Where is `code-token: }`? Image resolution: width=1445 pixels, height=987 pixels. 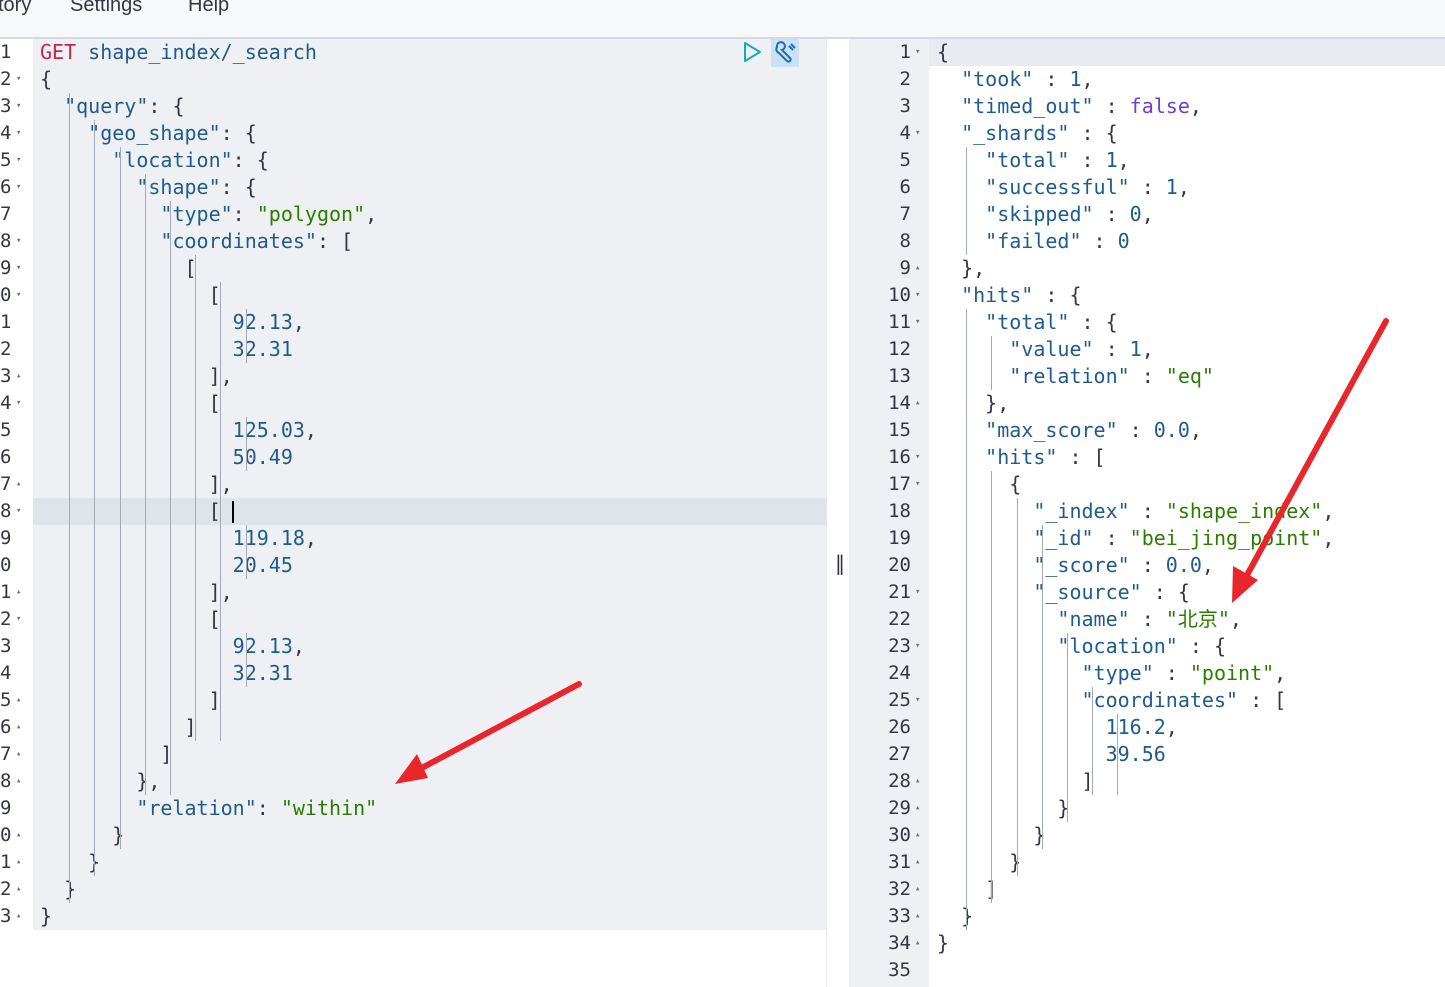
code-token: } is located at coordinates (58, 889).